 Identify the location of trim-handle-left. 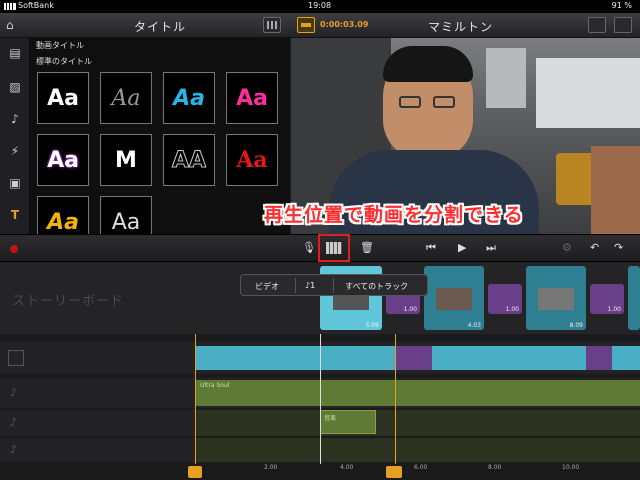
(195, 472).